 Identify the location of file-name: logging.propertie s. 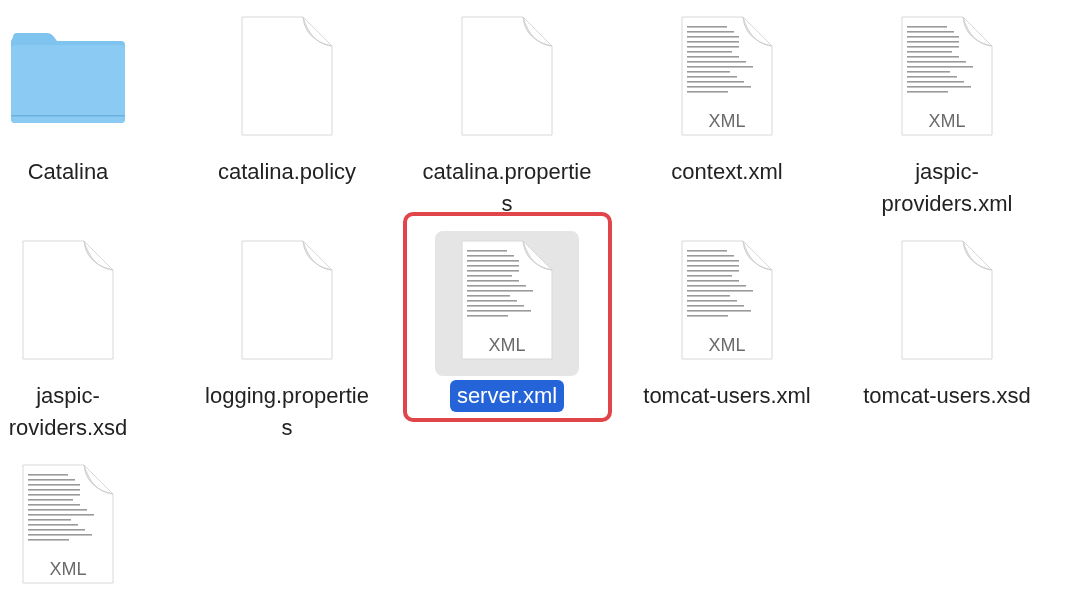
(287, 412).